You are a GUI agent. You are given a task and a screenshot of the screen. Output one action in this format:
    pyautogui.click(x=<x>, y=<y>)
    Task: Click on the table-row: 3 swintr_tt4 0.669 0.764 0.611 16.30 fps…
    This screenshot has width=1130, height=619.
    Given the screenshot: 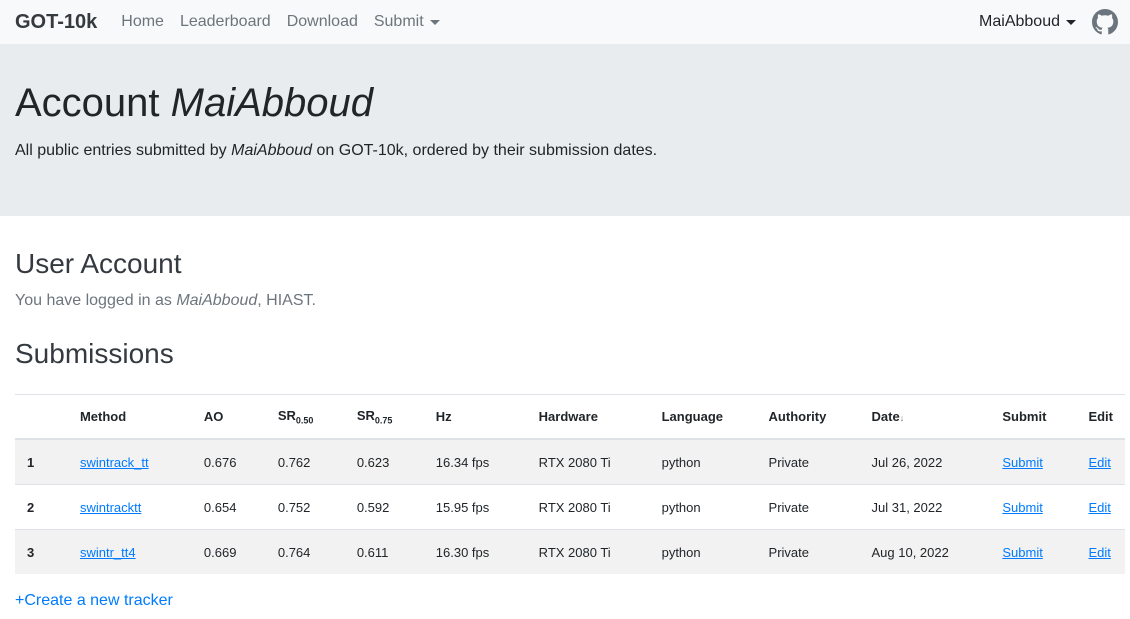 What is the action you would take?
    pyautogui.click(x=570, y=551)
    